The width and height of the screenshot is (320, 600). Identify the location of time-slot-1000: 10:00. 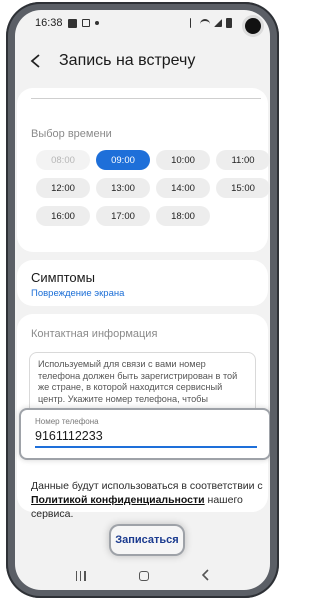
(183, 160).